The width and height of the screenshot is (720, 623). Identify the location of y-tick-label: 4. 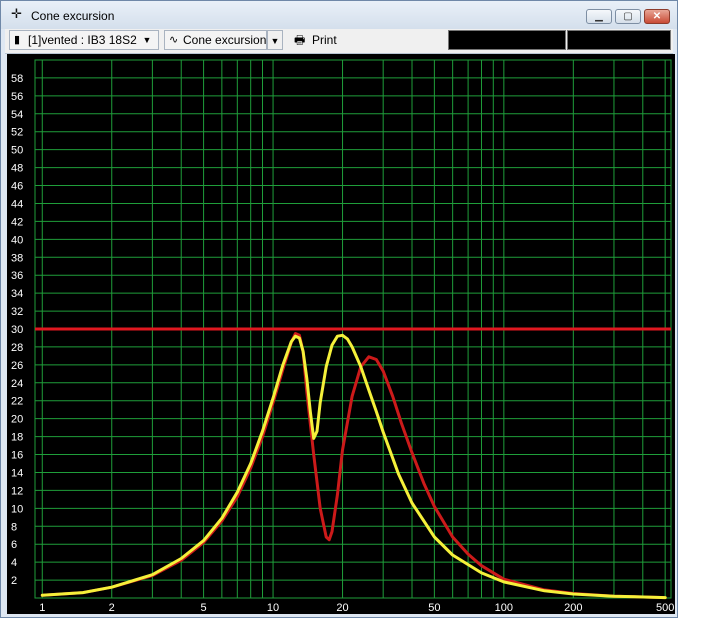
(14, 563).